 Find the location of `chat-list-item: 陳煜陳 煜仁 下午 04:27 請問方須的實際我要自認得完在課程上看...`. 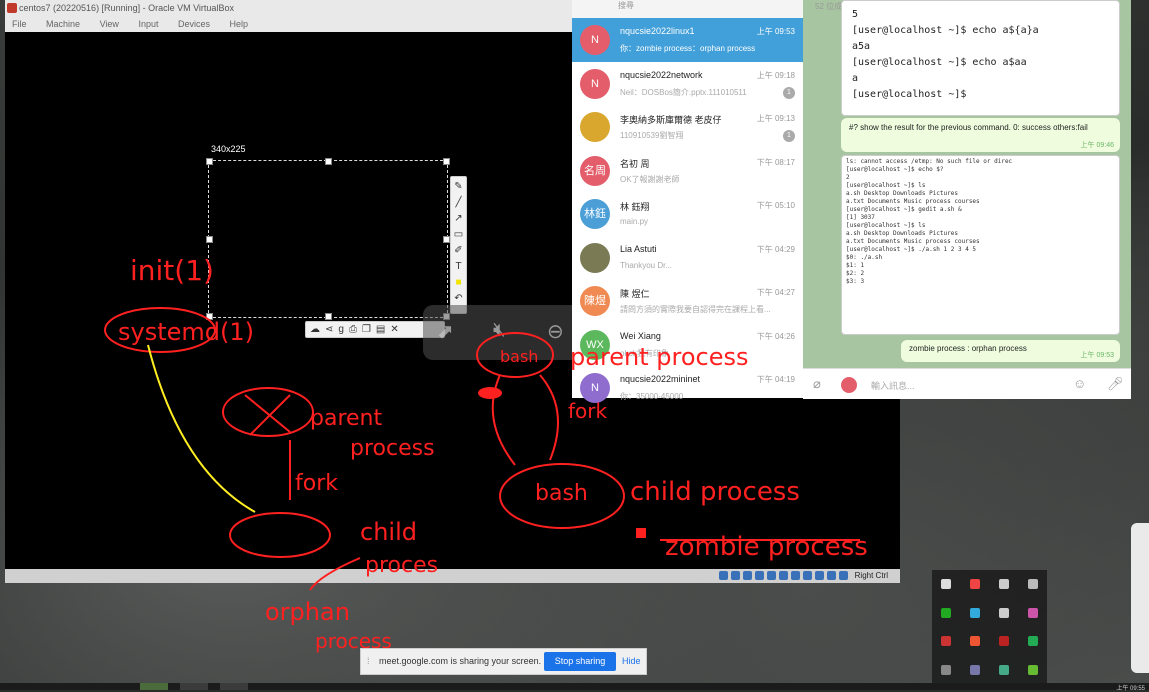

chat-list-item: 陳煜陳 煜仁 下午 04:27 請問方須的實際我要自認得完在課程上看... is located at coordinates (687, 301).